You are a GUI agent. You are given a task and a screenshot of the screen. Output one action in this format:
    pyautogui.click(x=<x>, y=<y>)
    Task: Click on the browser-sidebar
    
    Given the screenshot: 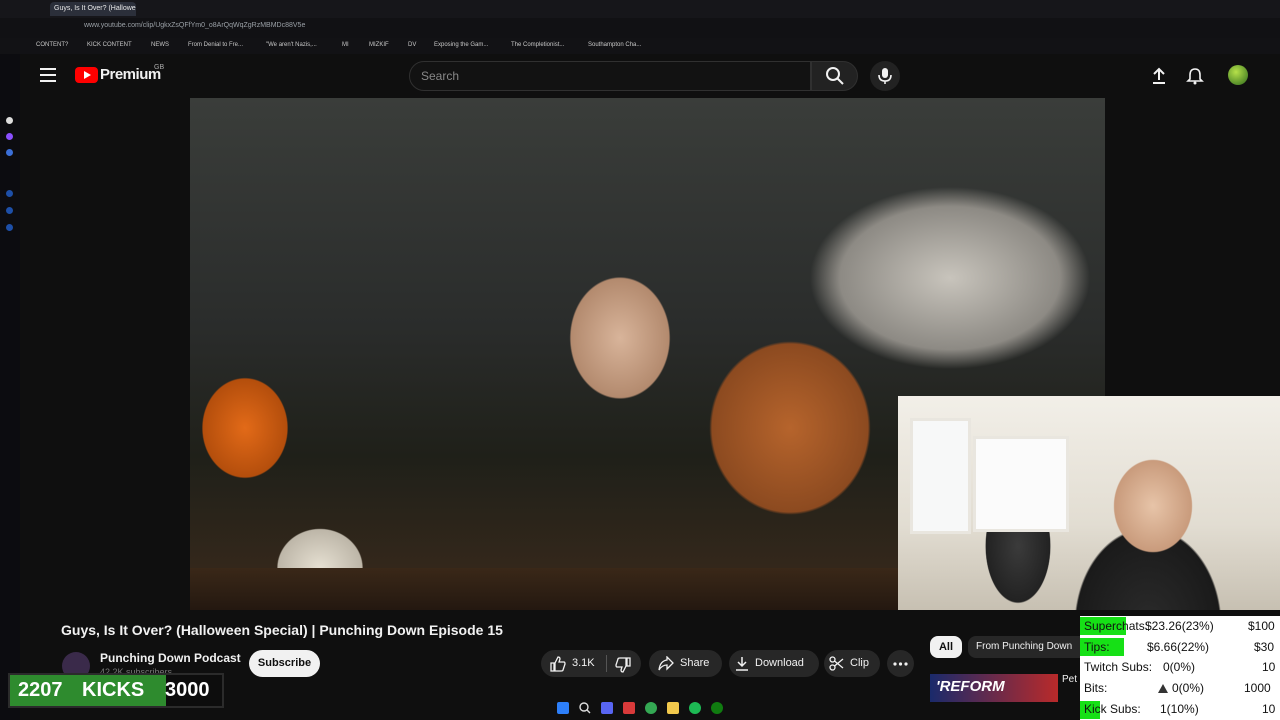 What is the action you would take?
    pyautogui.click(x=10, y=360)
    